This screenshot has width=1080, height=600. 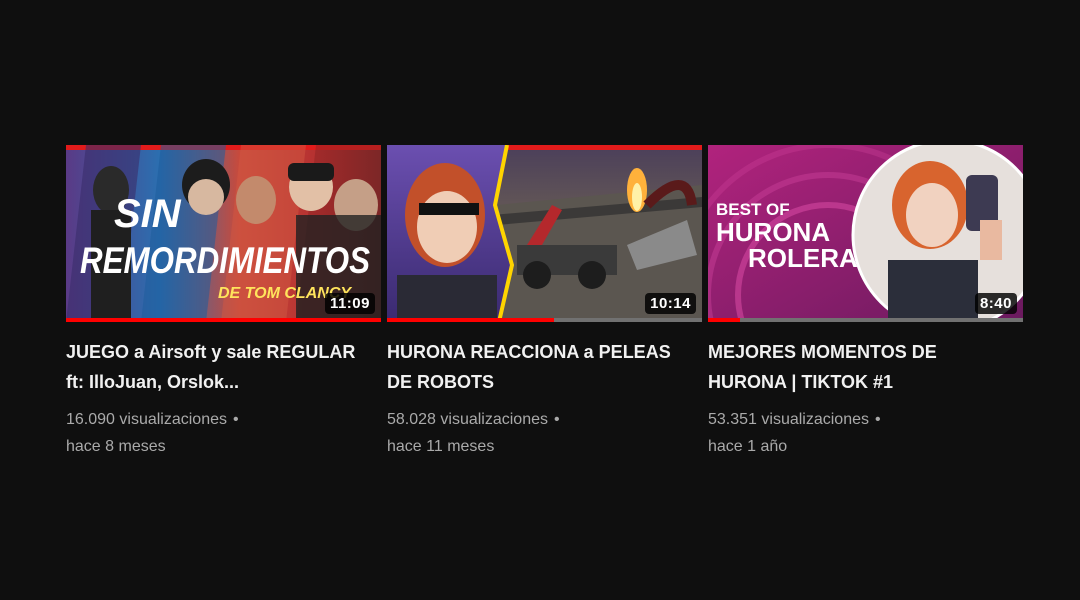 What do you see at coordinates (788, 419) in the screenshot?
I see `view-count: 53.351 visualizaciones` at bounding box center [788, 419].